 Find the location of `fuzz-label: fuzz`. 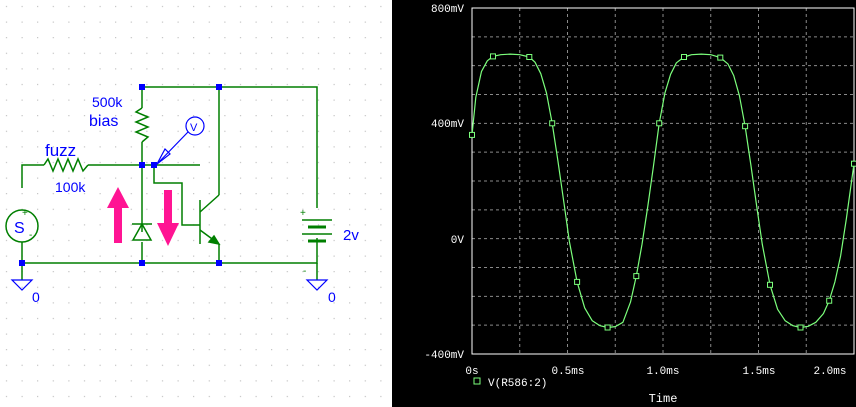

fuzz-label: fuzz is located at coordinates (60, 150).